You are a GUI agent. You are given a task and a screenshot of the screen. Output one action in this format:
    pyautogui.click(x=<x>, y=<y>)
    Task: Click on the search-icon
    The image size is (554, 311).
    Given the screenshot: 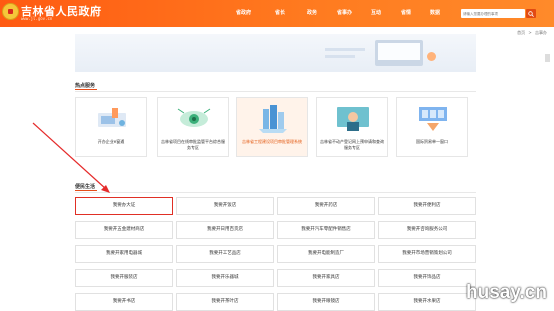 What is the action you would take?
    pyautogui.click(x=531, y=13)
    